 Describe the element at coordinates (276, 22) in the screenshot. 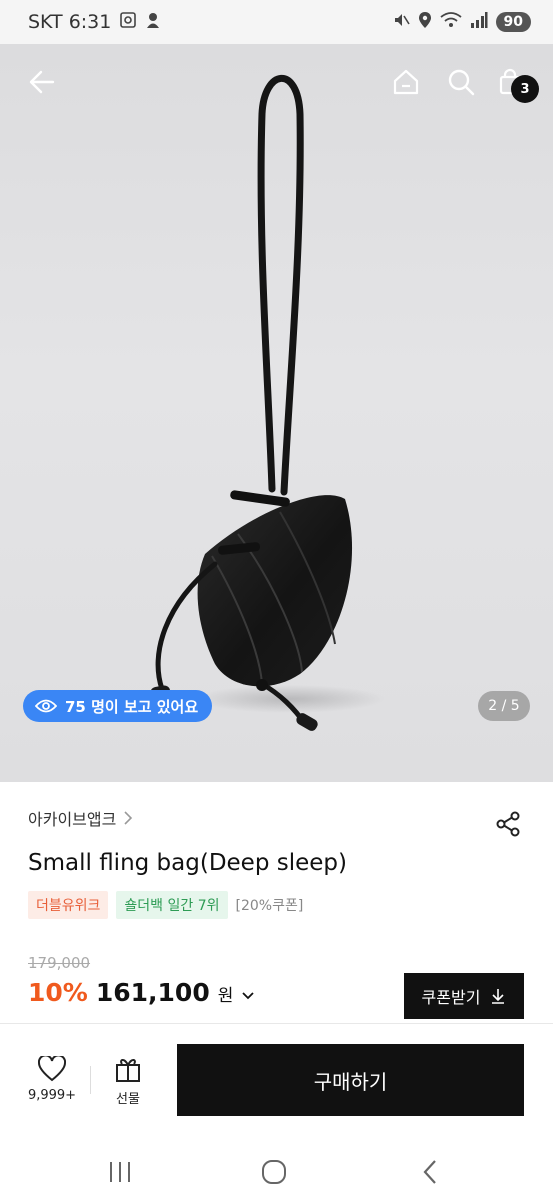

I see `status-bar: SKT 6:31 90` at that location.